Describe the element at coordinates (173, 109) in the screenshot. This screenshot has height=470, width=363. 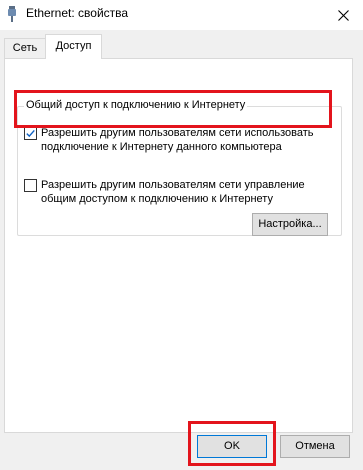
I see `highlight-allow-share` at that location.